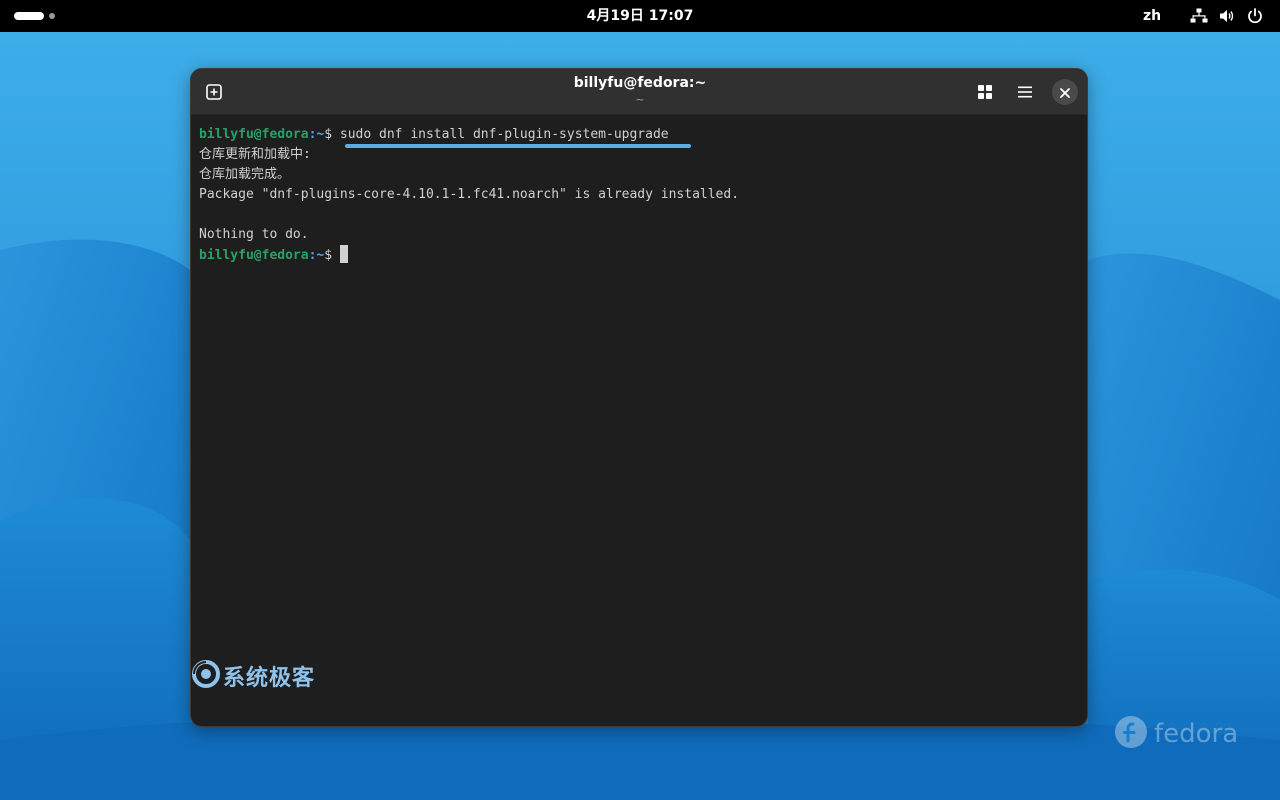  What do you see at coordinates (640, 83) in the screenshot?
I see `window-title: billyfu@fedora:~` at bounding box center [640, 83].